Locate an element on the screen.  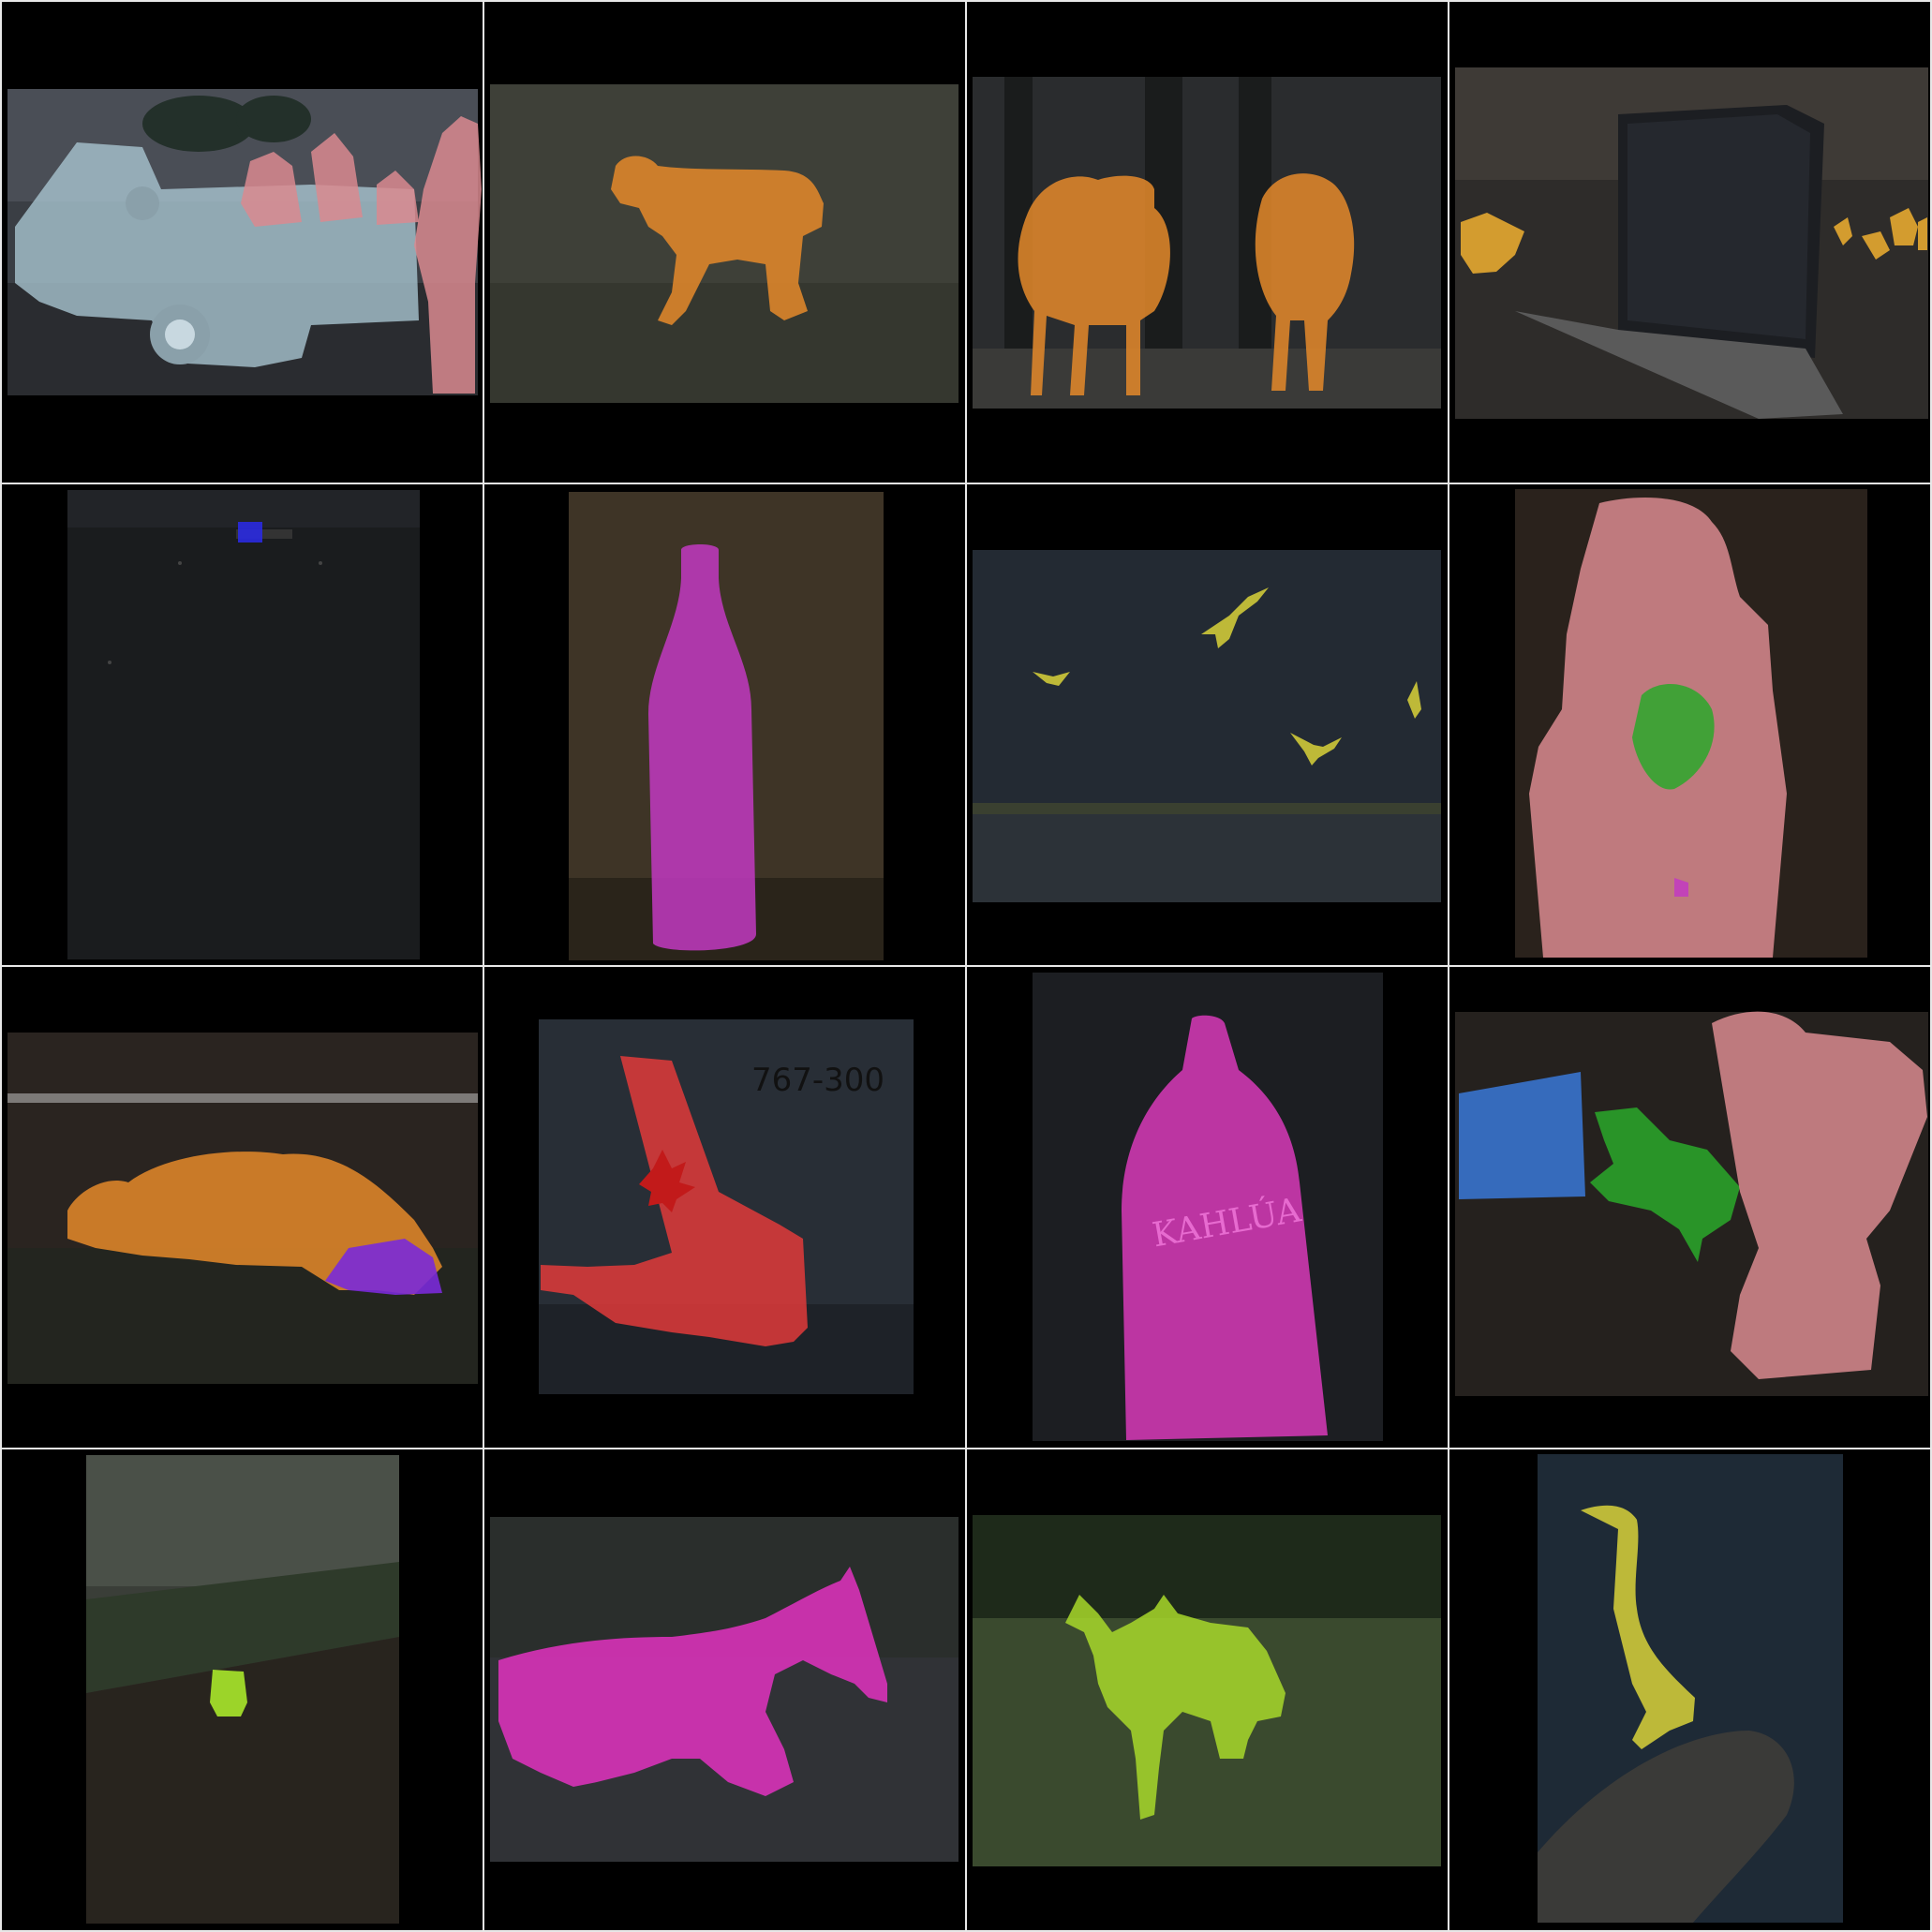
panel-bottle-table is located at coordinates (725, 725).